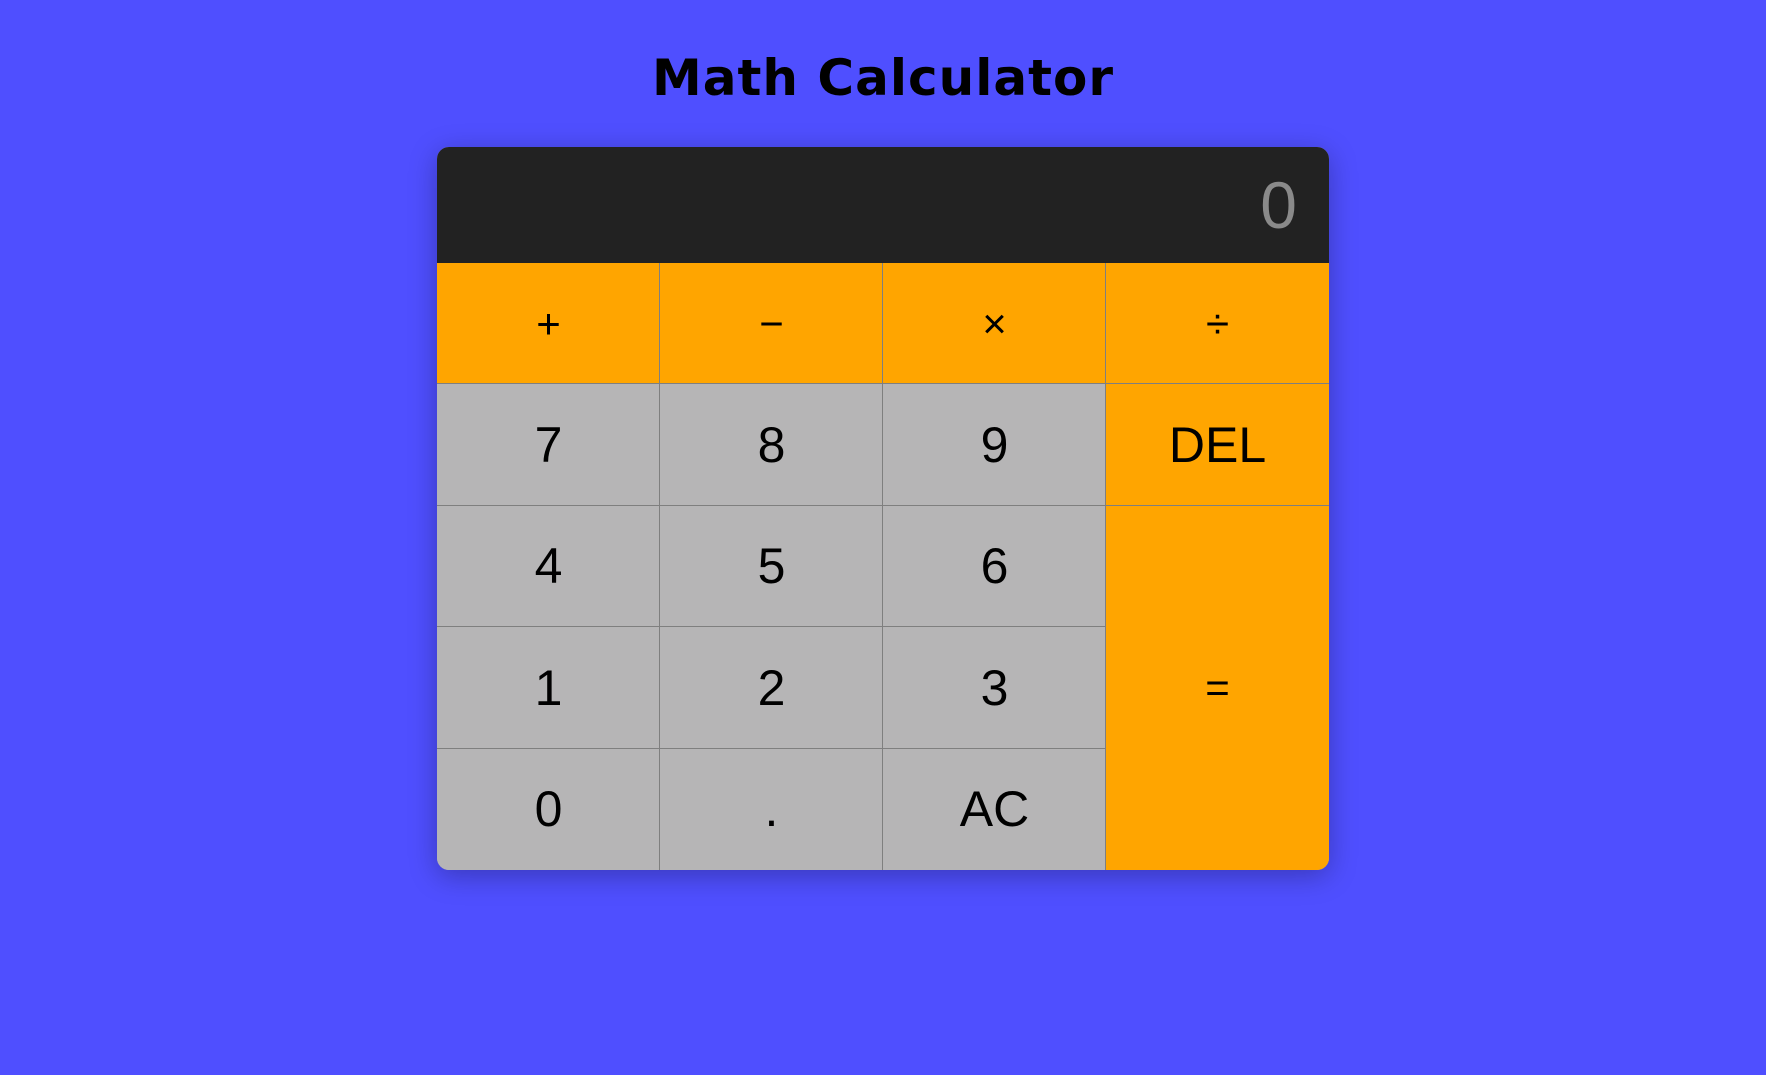  Describe the element at coordinates (771, 445) in the screenshot. I see `digit-8-button: 8` at that location.